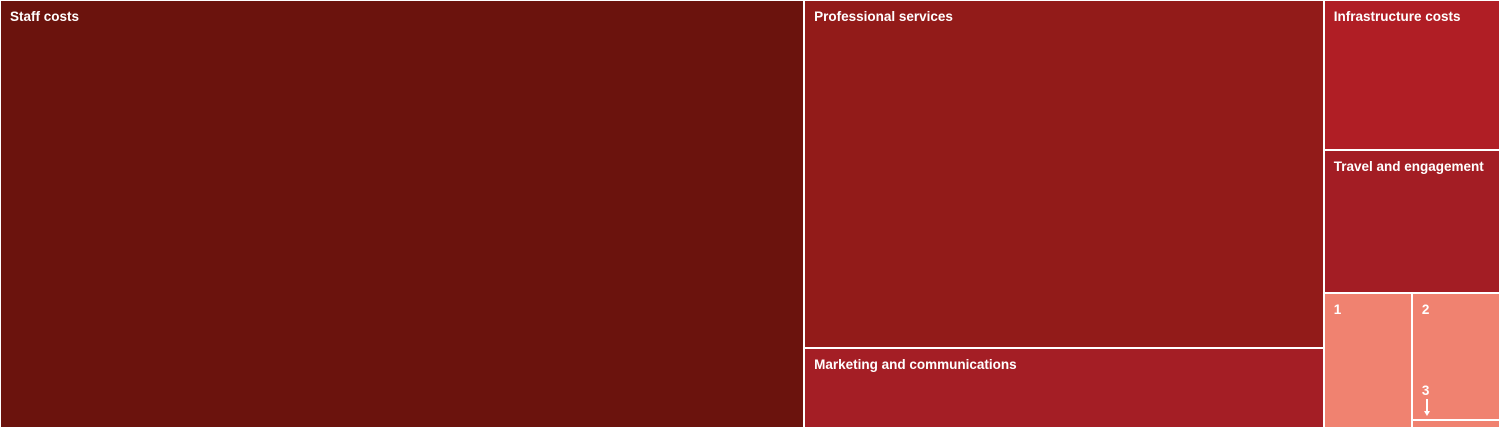 This screenshot has height=428, width=1500. What do you see at coordinates (1397, 16) in the screenshot?
I see `treemap-label-infrastructure-costs: Infrastructure costs` at bounding box center [1397, 16].